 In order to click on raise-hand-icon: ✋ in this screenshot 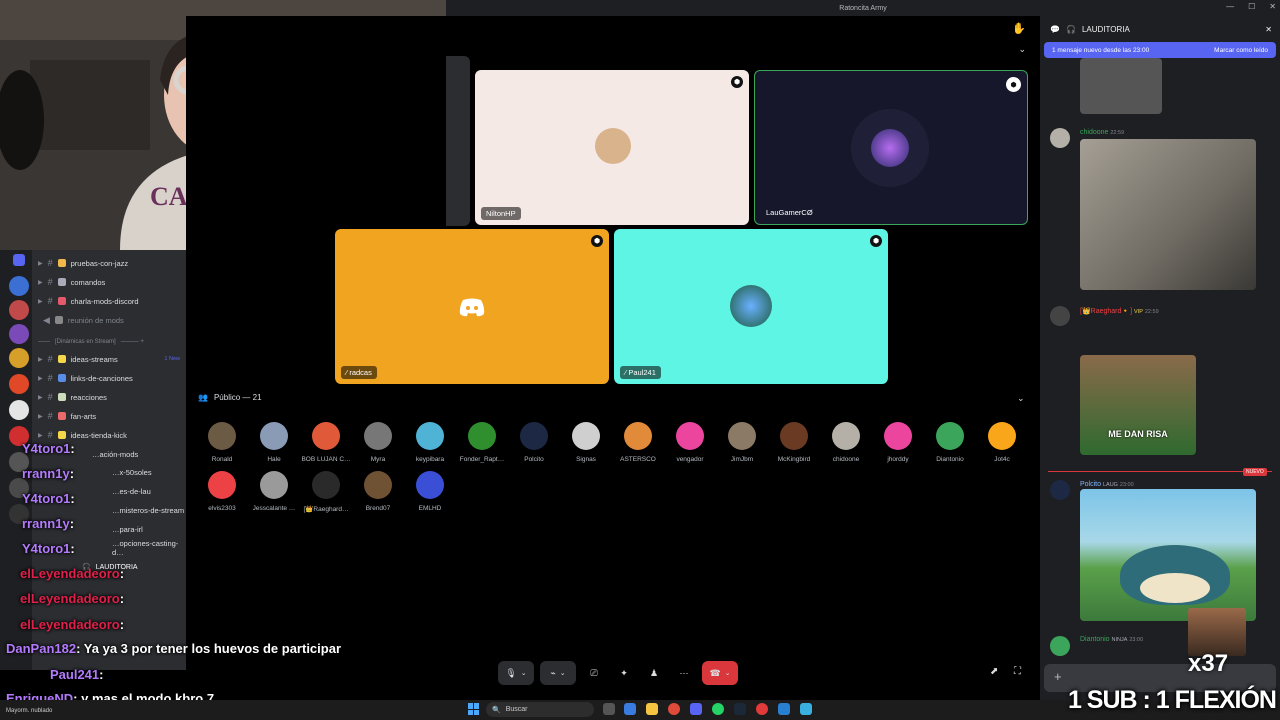, I will do `click(1019, 28)`.